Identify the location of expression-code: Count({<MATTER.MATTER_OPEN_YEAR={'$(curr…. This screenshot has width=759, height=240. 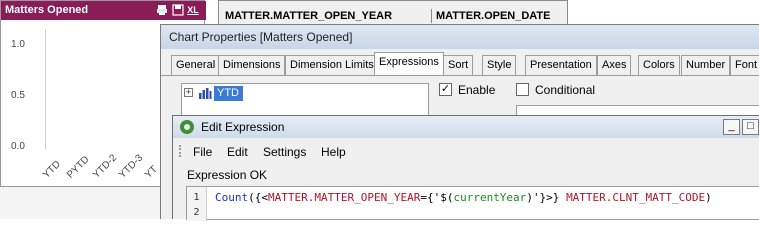
(463, 197).